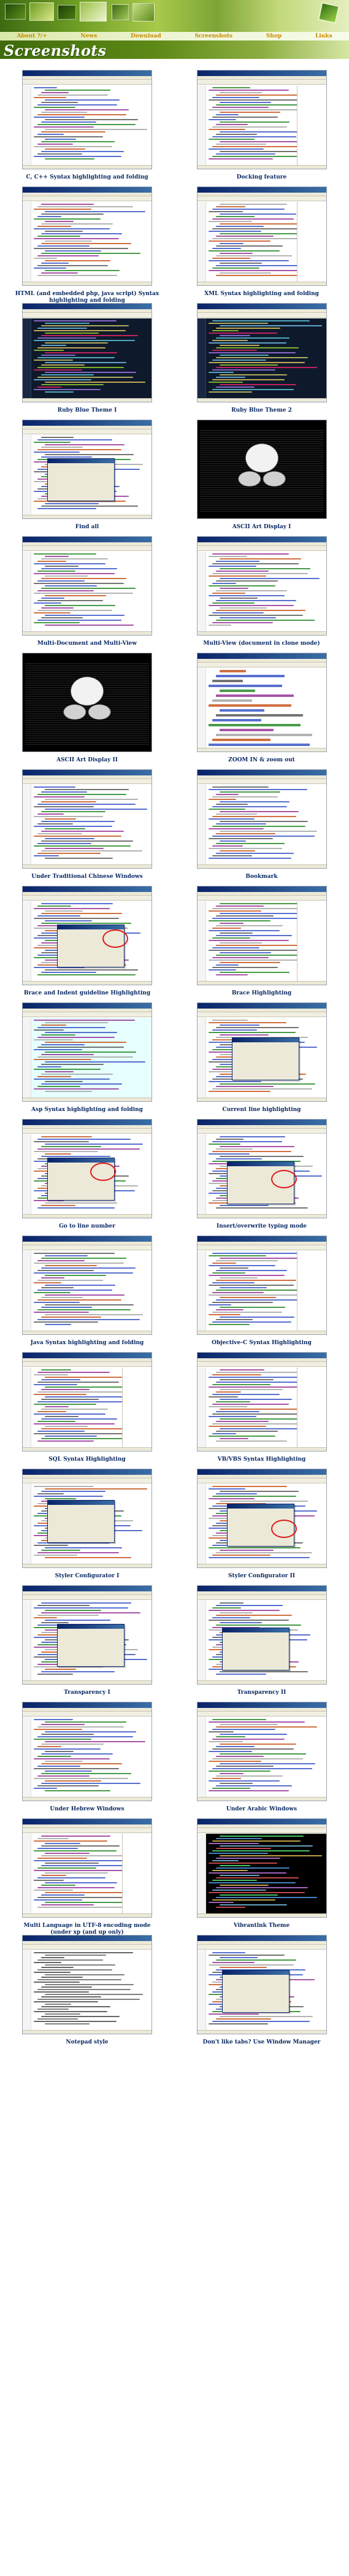  I want to click on nav-link-about: About ?/+, so click(32, 36).